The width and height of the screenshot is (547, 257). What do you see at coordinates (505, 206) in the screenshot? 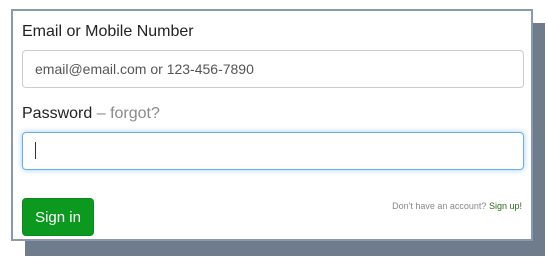
I see `sign-up-link: Sign up!` at bounding box center [505, 206].